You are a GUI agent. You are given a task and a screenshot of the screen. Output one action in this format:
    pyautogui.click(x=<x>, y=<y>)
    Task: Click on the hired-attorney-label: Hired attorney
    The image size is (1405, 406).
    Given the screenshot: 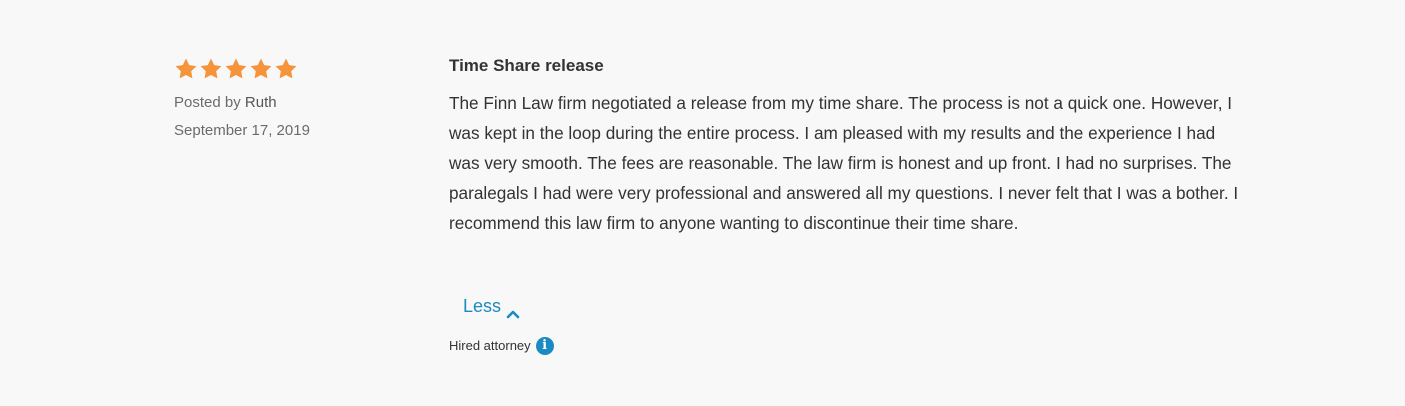 What is the action you would take?
    pyautogui.click(x=490, y=345)
    